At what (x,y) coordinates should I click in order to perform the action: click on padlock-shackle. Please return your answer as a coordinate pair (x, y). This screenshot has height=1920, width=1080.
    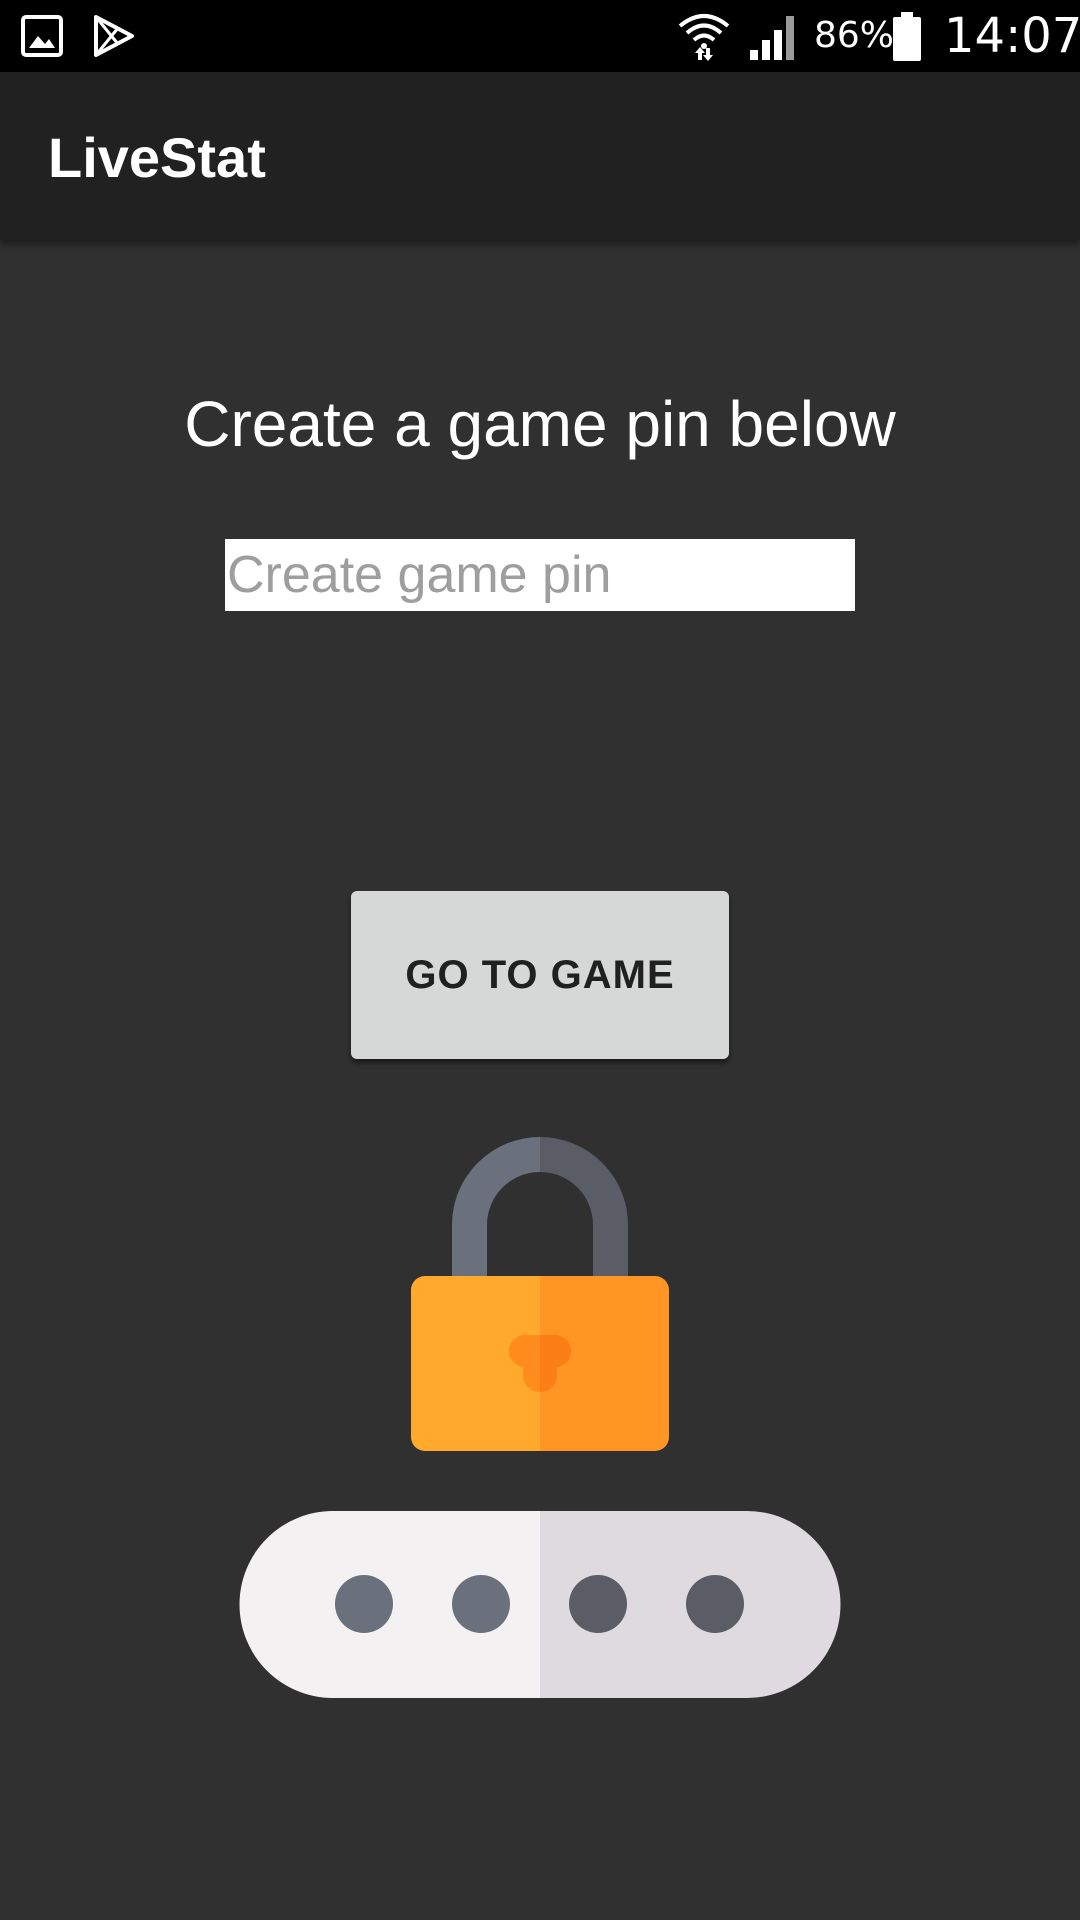
    Looking at the image, I should click on (540, 1211).